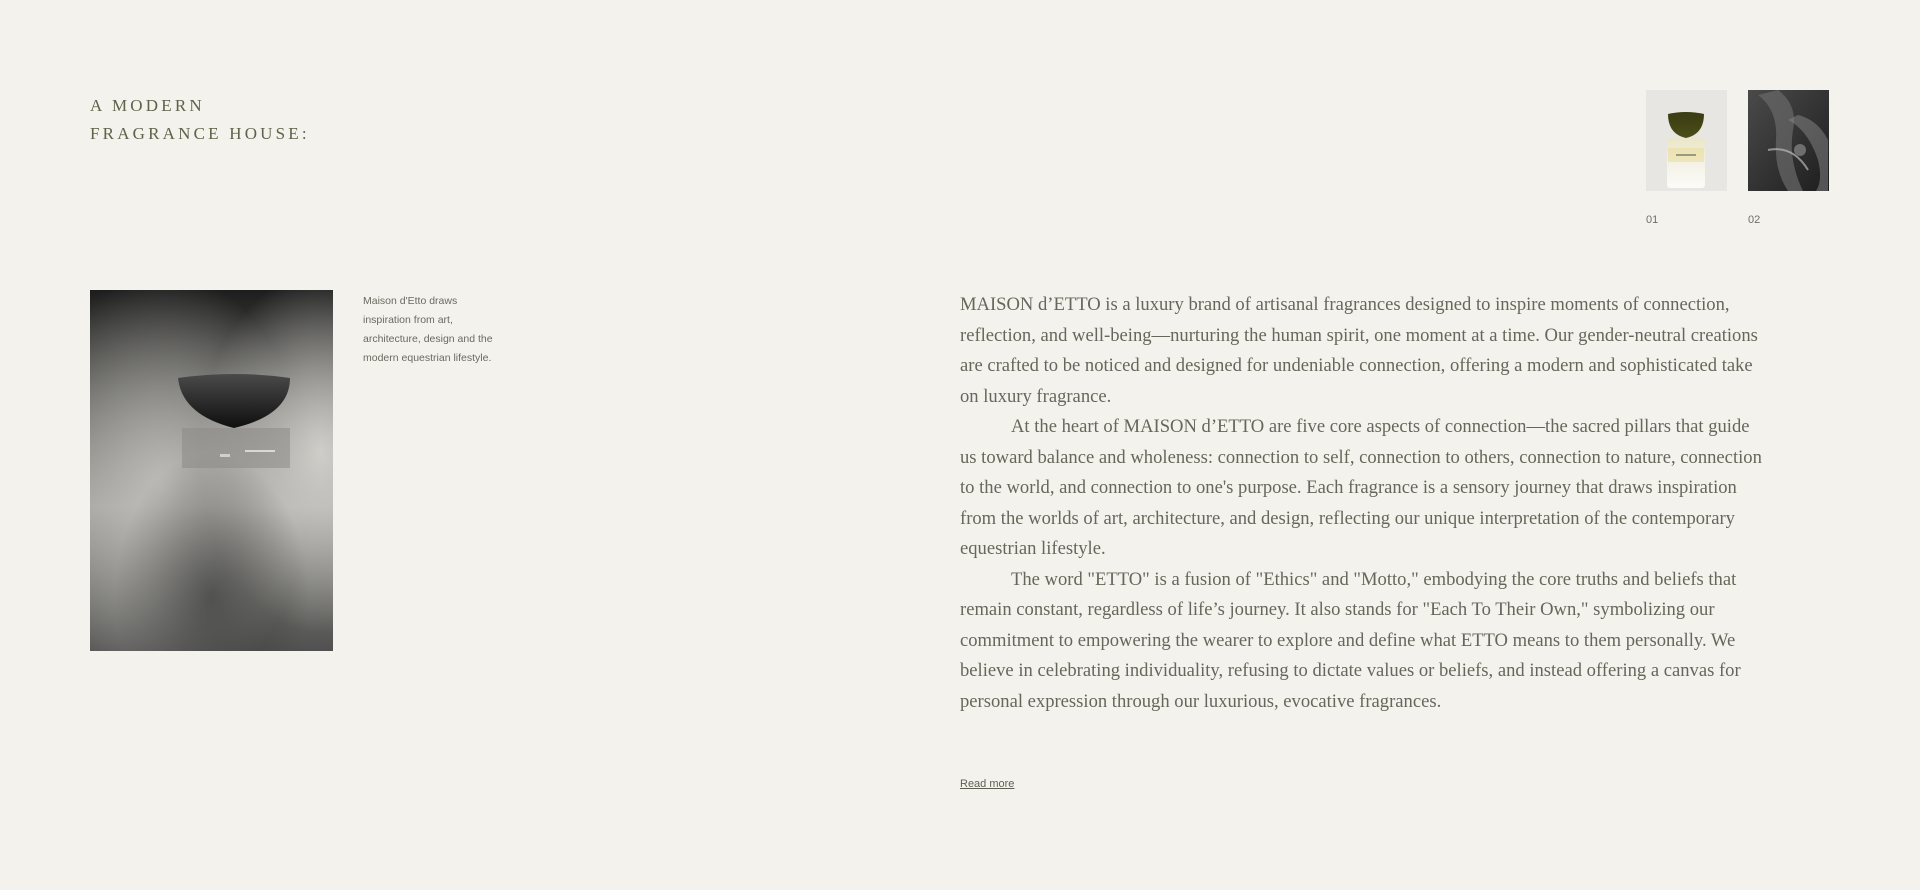 Image resolution: width=1920 pixels, height=890 pixels. I want to click on equestrian-image, so click(1788, 140).